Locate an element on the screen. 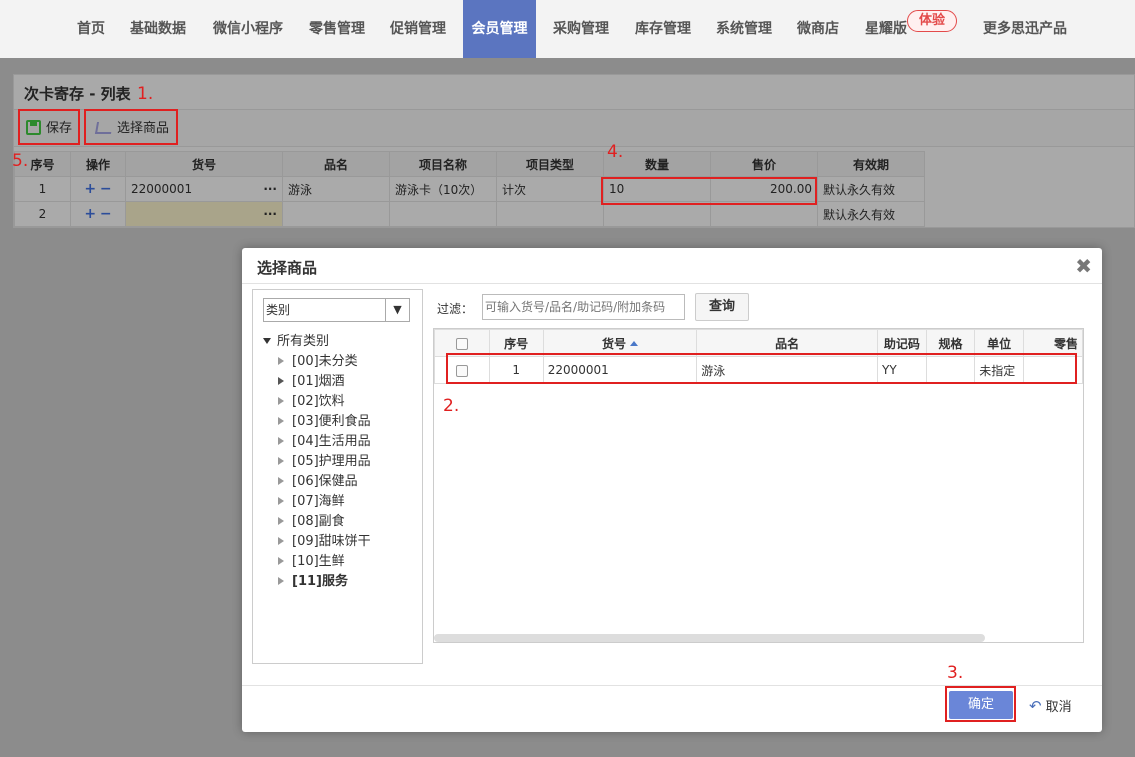 The image size is (1135, 757). nav-system: 系统管理 is located at coordinates (744, 29).